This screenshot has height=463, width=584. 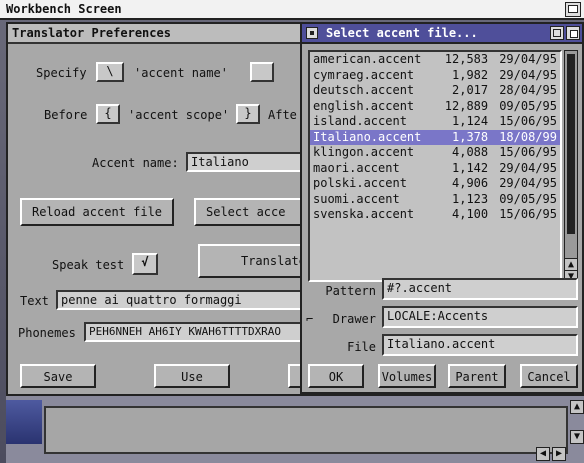 I want to click on file-size: 1,142, so click(x=470, y=167).